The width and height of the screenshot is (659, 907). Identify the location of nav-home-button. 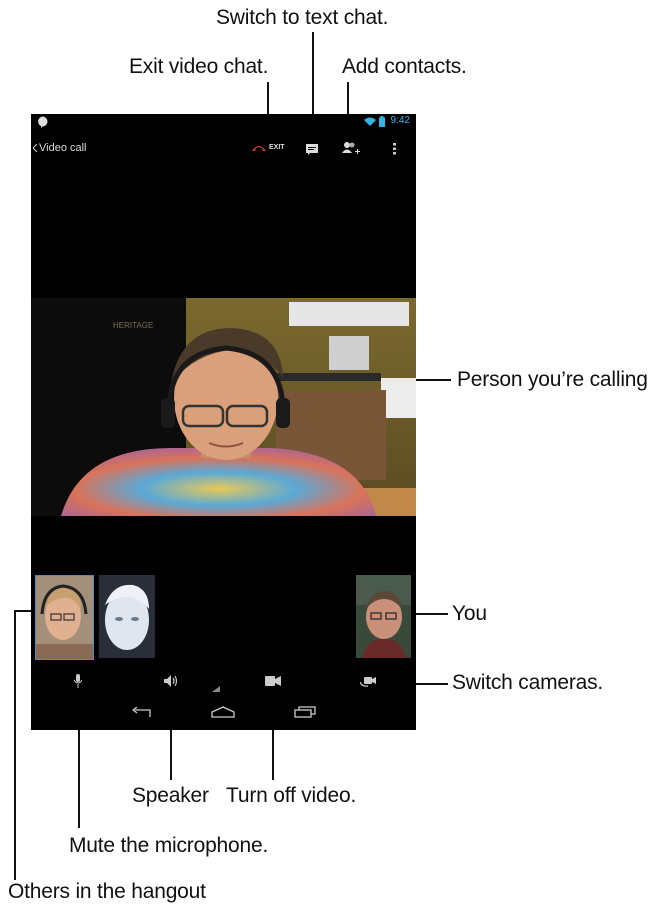
(223, 712).